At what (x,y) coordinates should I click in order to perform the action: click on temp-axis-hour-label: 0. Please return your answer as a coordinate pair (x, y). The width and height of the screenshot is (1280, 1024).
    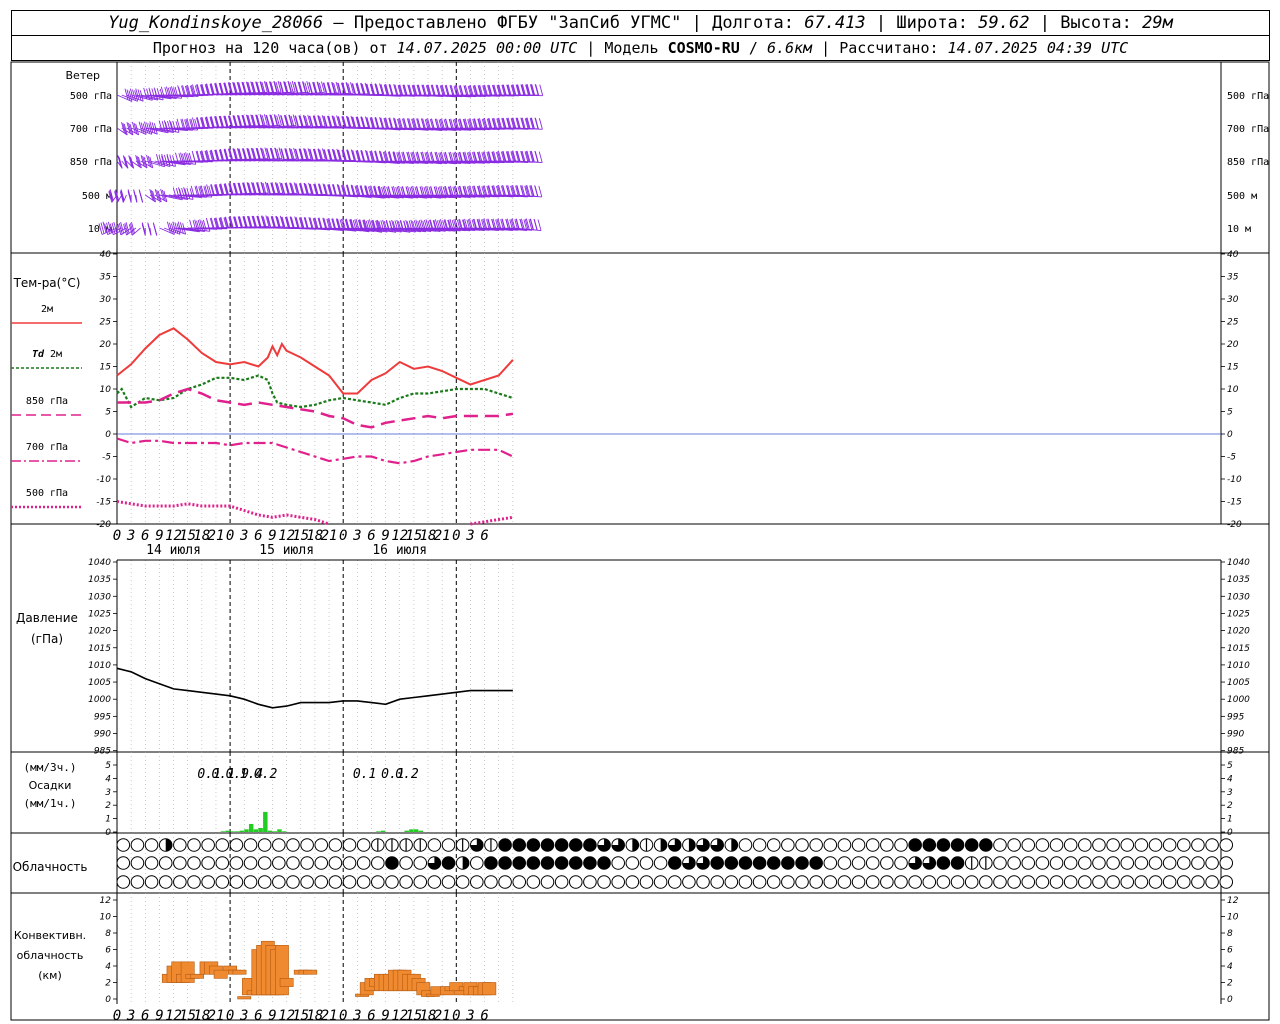
    Looking at the image, I should click on (230, 536).